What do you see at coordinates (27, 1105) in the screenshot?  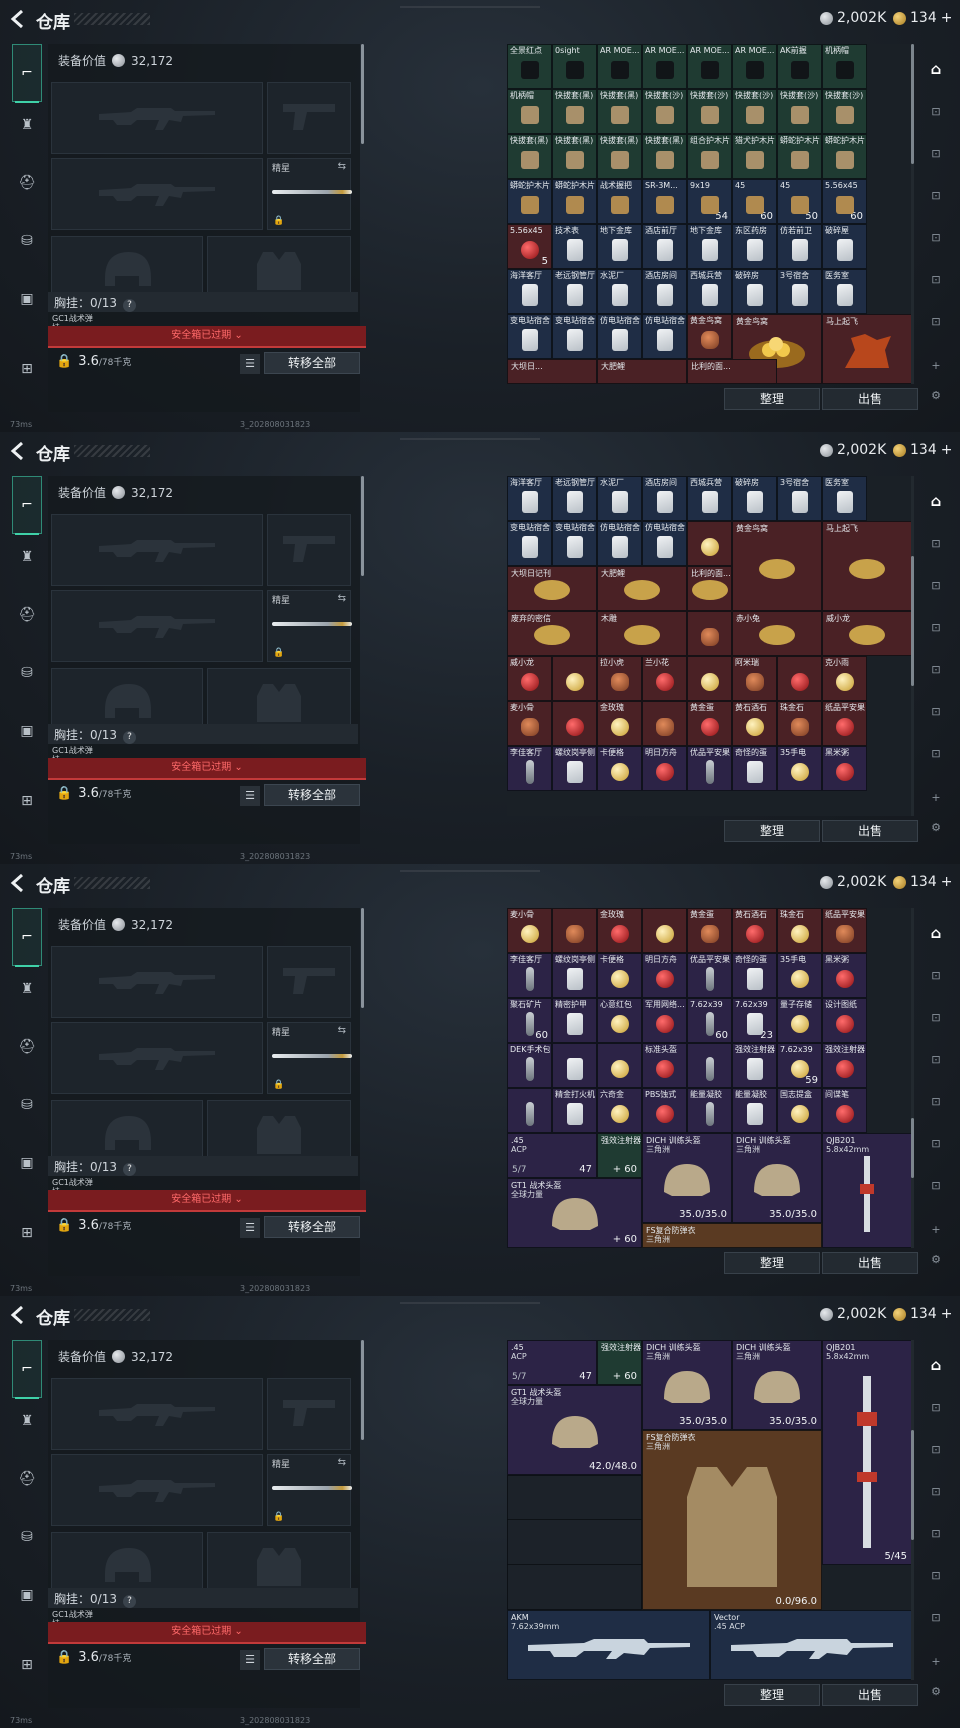 I see `backpack-icon: ⛁` at bounding box center [27, 1105].